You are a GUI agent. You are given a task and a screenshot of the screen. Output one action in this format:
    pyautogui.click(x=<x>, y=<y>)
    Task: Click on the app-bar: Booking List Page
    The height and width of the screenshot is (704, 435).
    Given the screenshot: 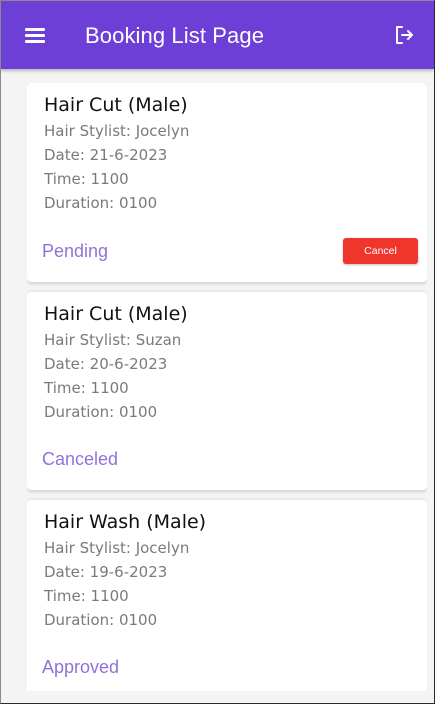 What is the action you would take?
    pyautogui.click(x=217, y=35)
    